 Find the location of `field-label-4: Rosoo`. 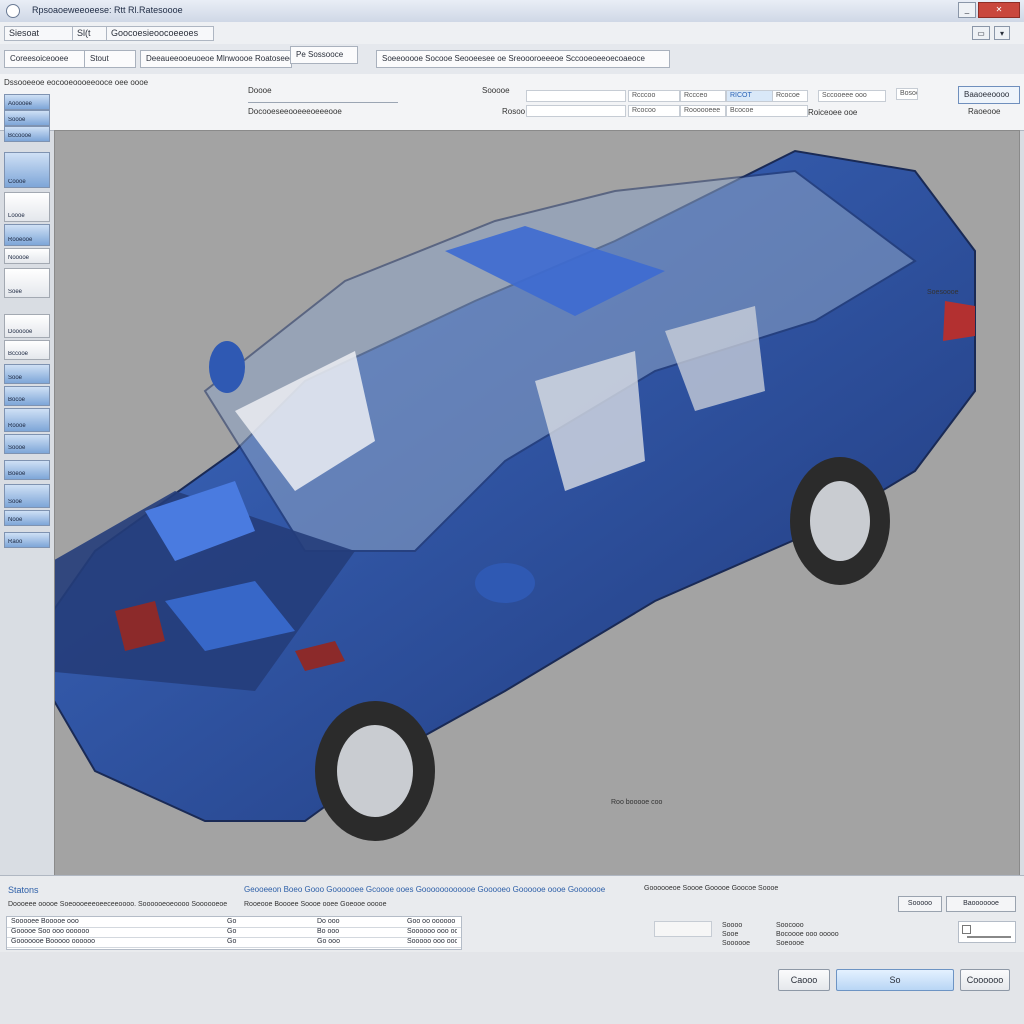

field-label-4: Rosoo is located at coordinates (514, 111).